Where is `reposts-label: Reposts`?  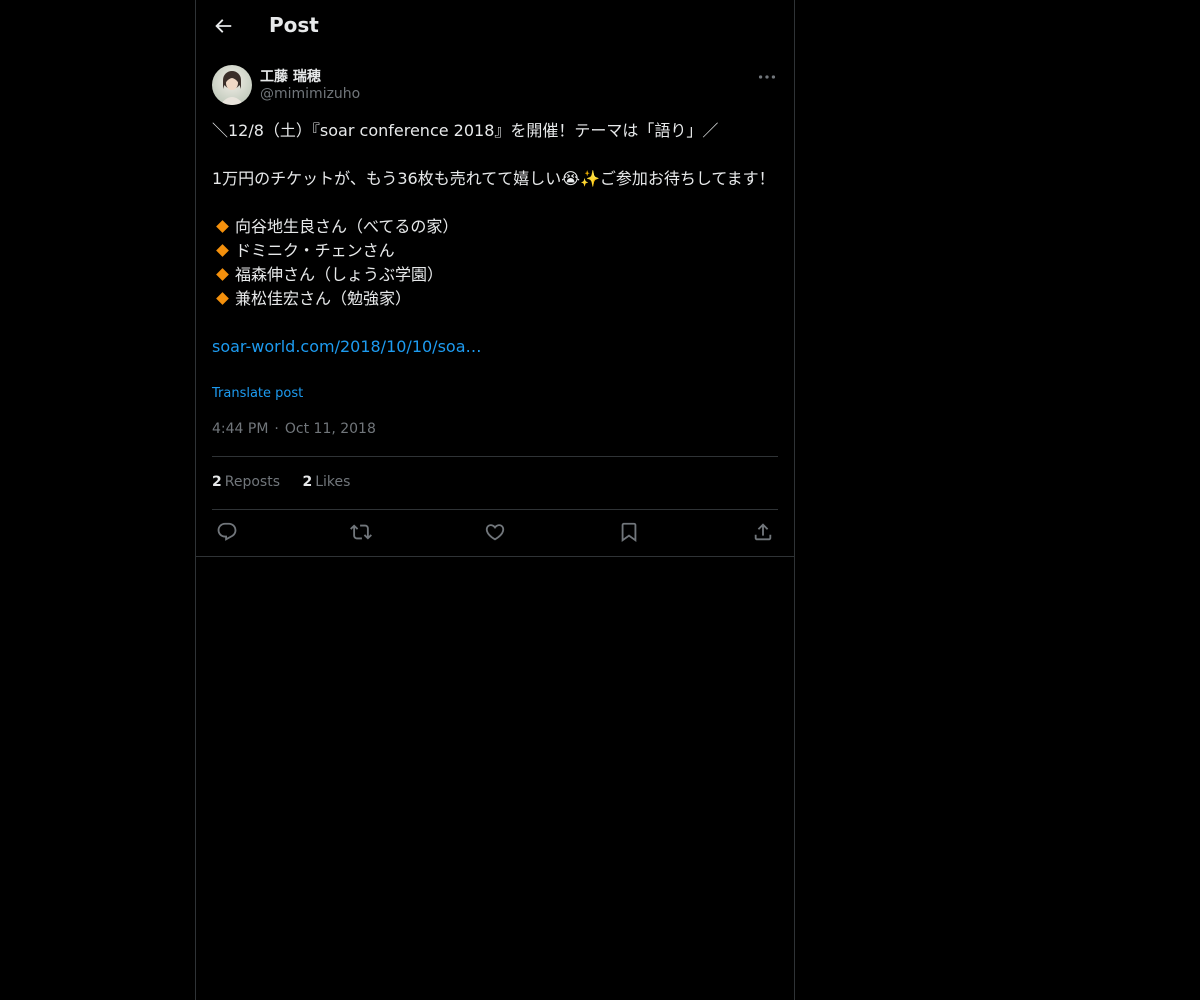
reposts-label: Reposts is located at coordinates (252, 482).